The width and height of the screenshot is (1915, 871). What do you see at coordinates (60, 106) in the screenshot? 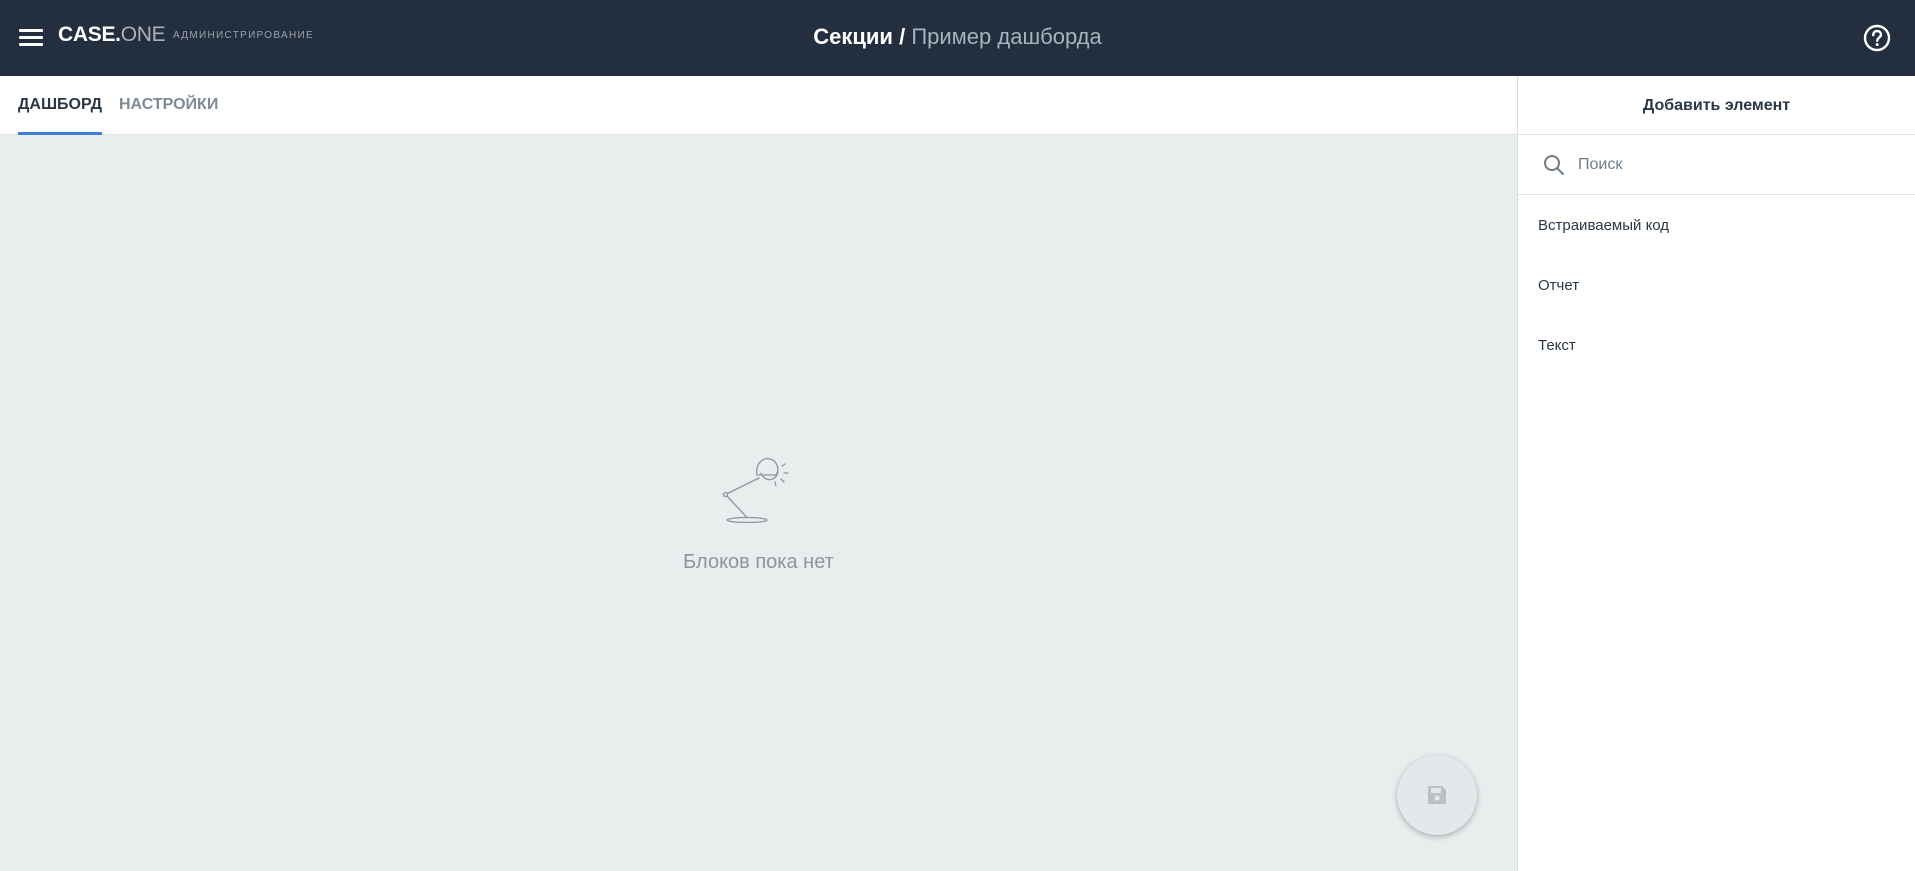
I see `tab-dashboard: ДАШБОРД` at bounding box center [60, 106].